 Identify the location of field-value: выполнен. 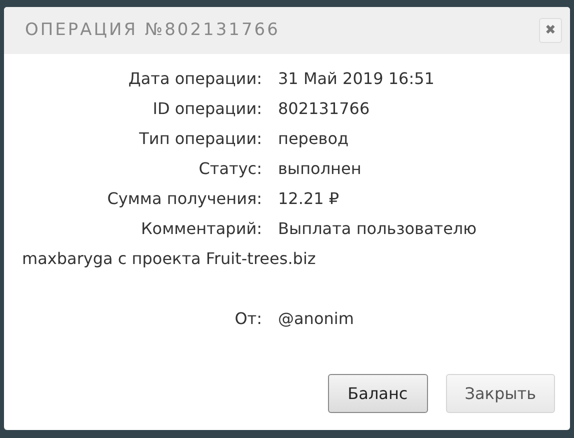
(320, 169).